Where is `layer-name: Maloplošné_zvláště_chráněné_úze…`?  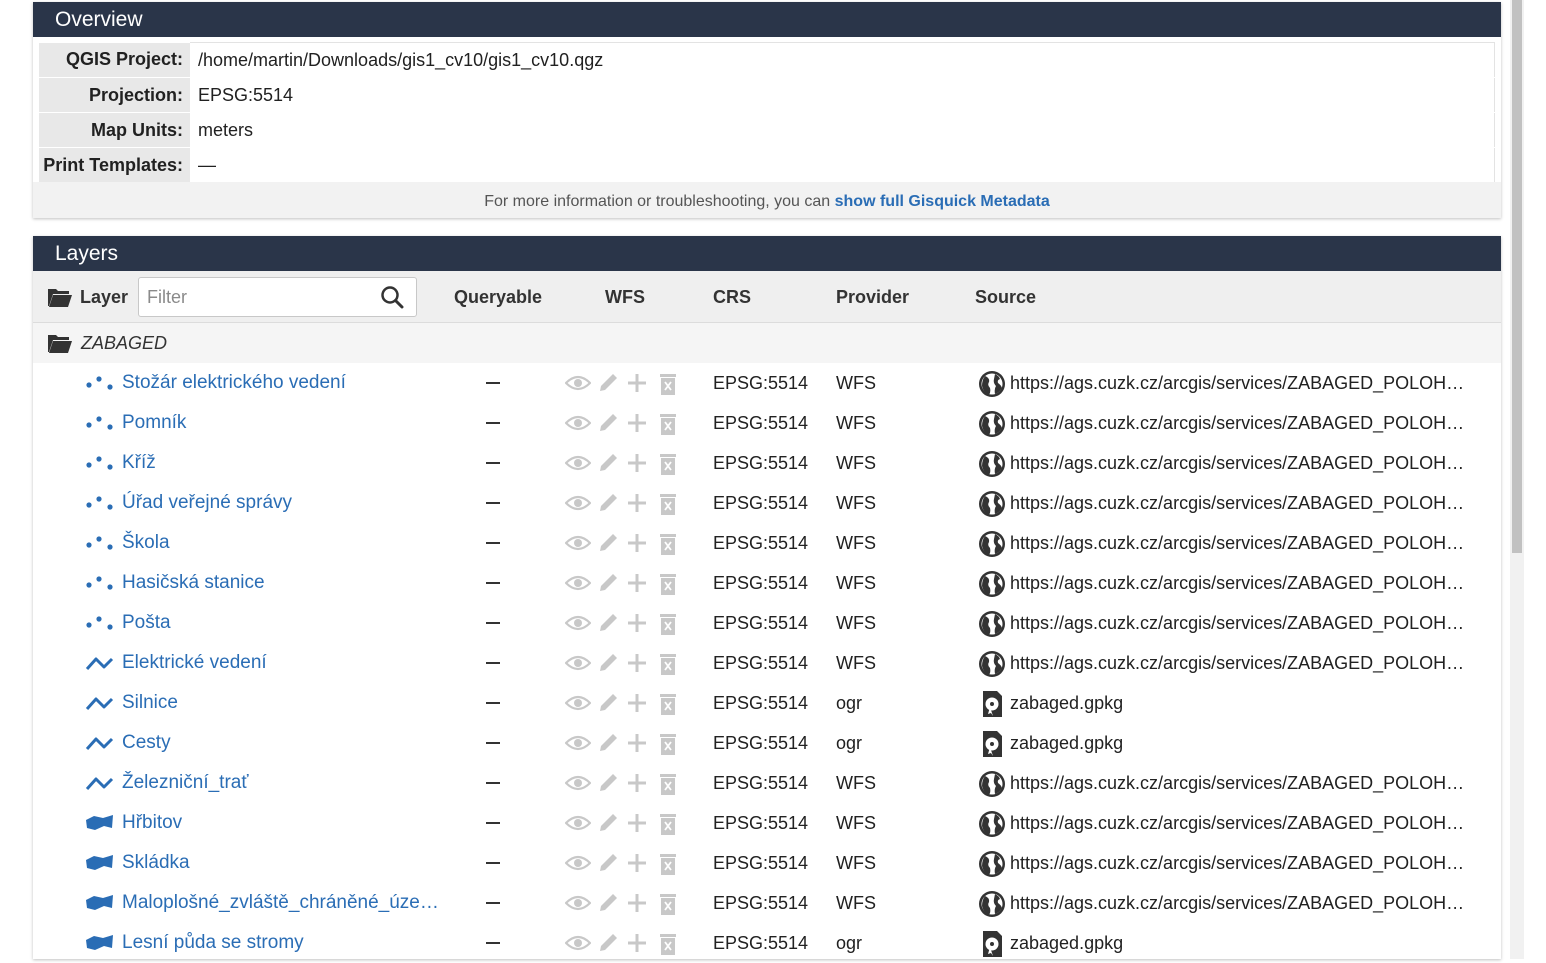
layer-name: Maloplošné_zvláště_chráněné_úze… is located at coordinates (280, 903).